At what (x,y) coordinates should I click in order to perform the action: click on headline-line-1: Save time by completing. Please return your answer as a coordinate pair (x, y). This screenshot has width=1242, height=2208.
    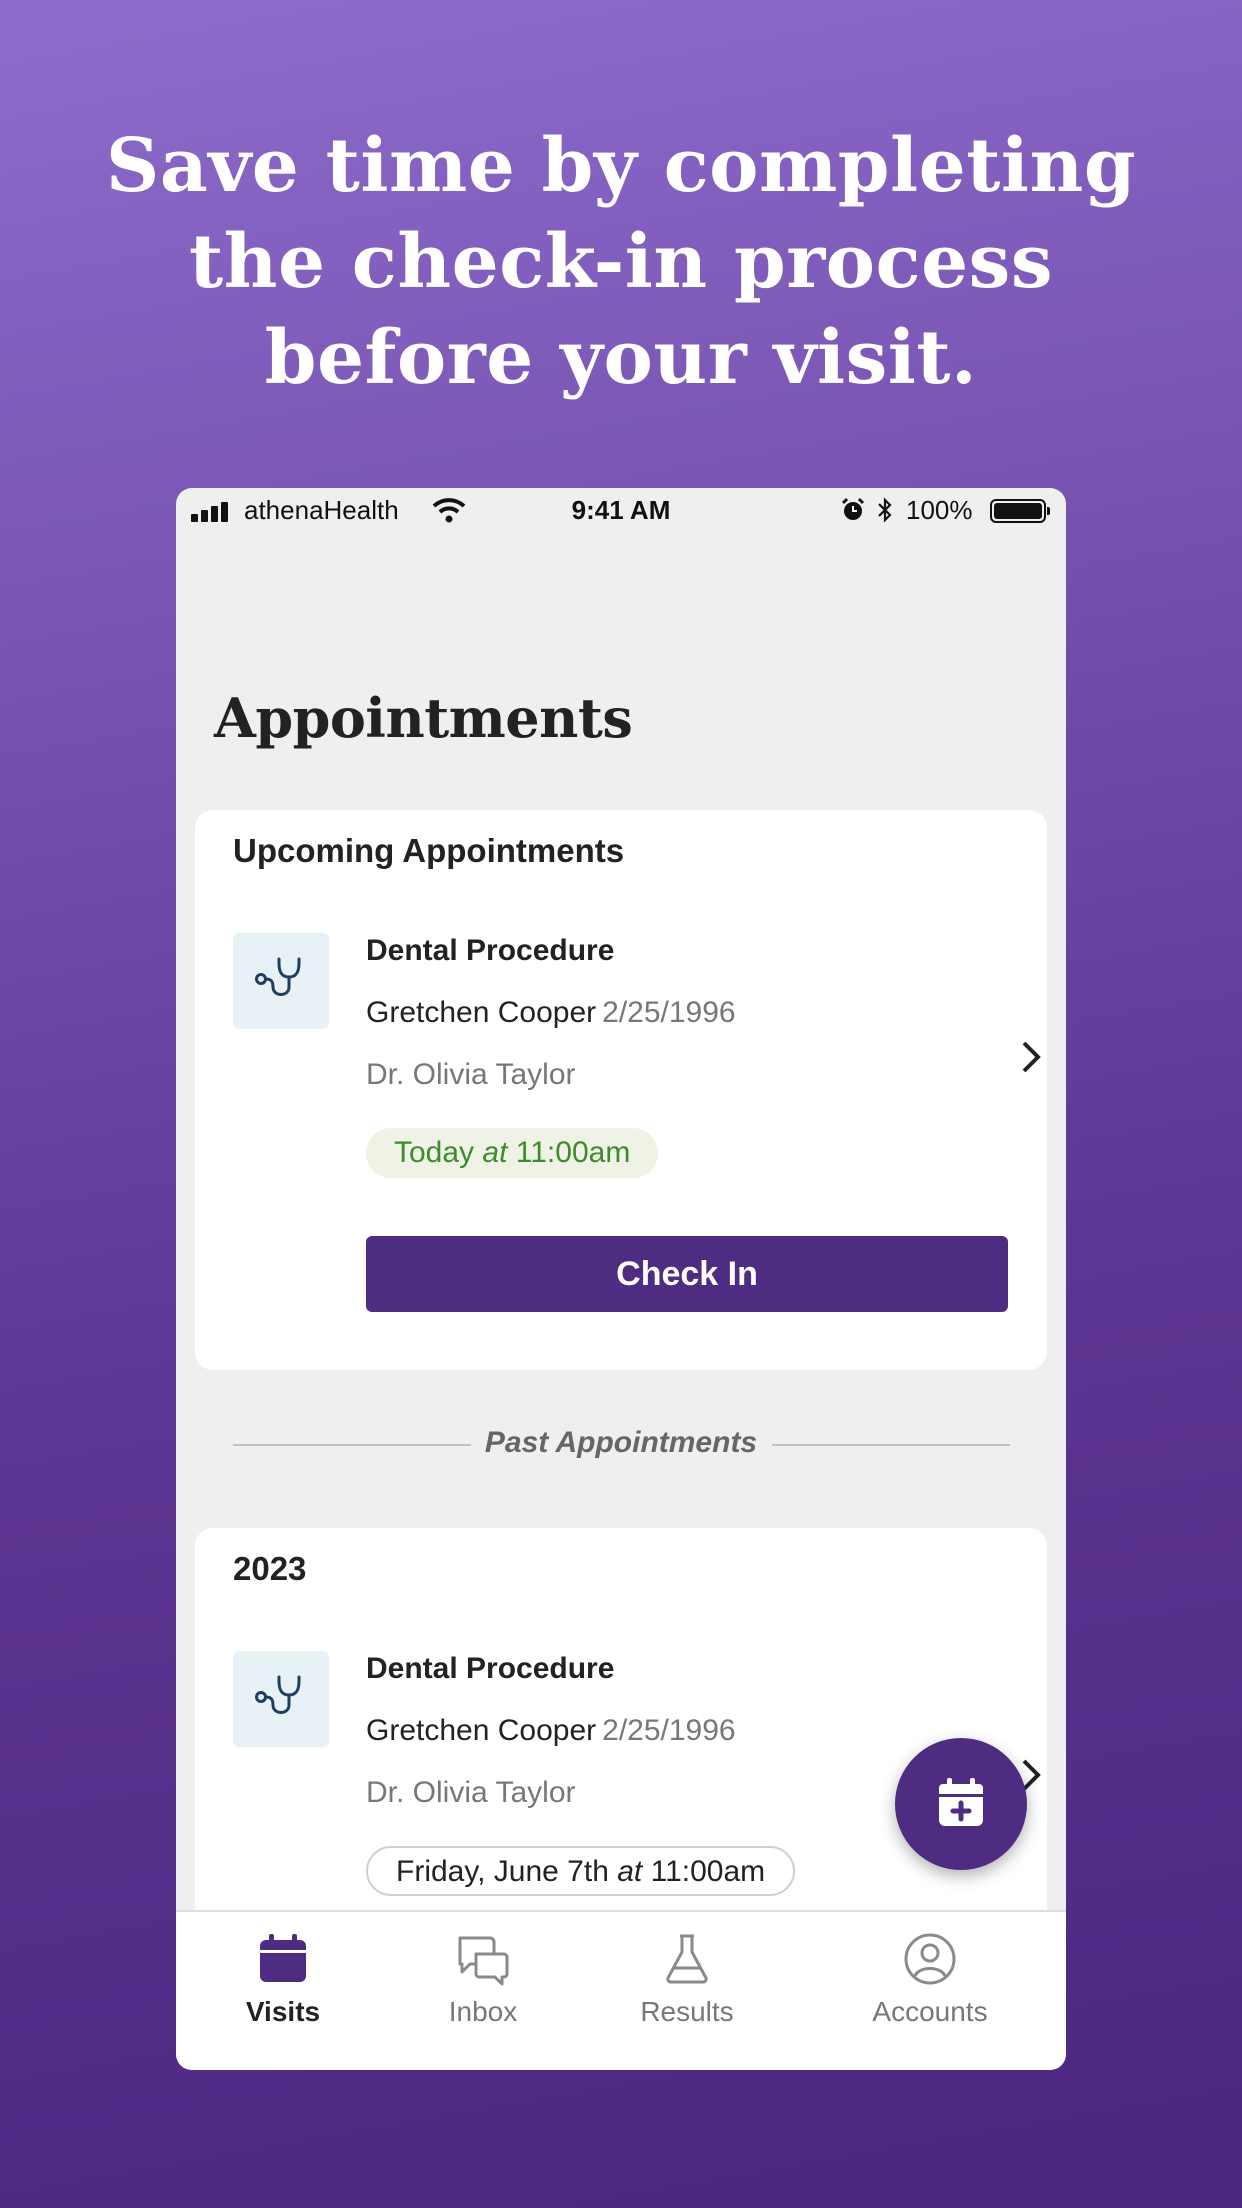
    Looking at the image, I should click on (621, 166).